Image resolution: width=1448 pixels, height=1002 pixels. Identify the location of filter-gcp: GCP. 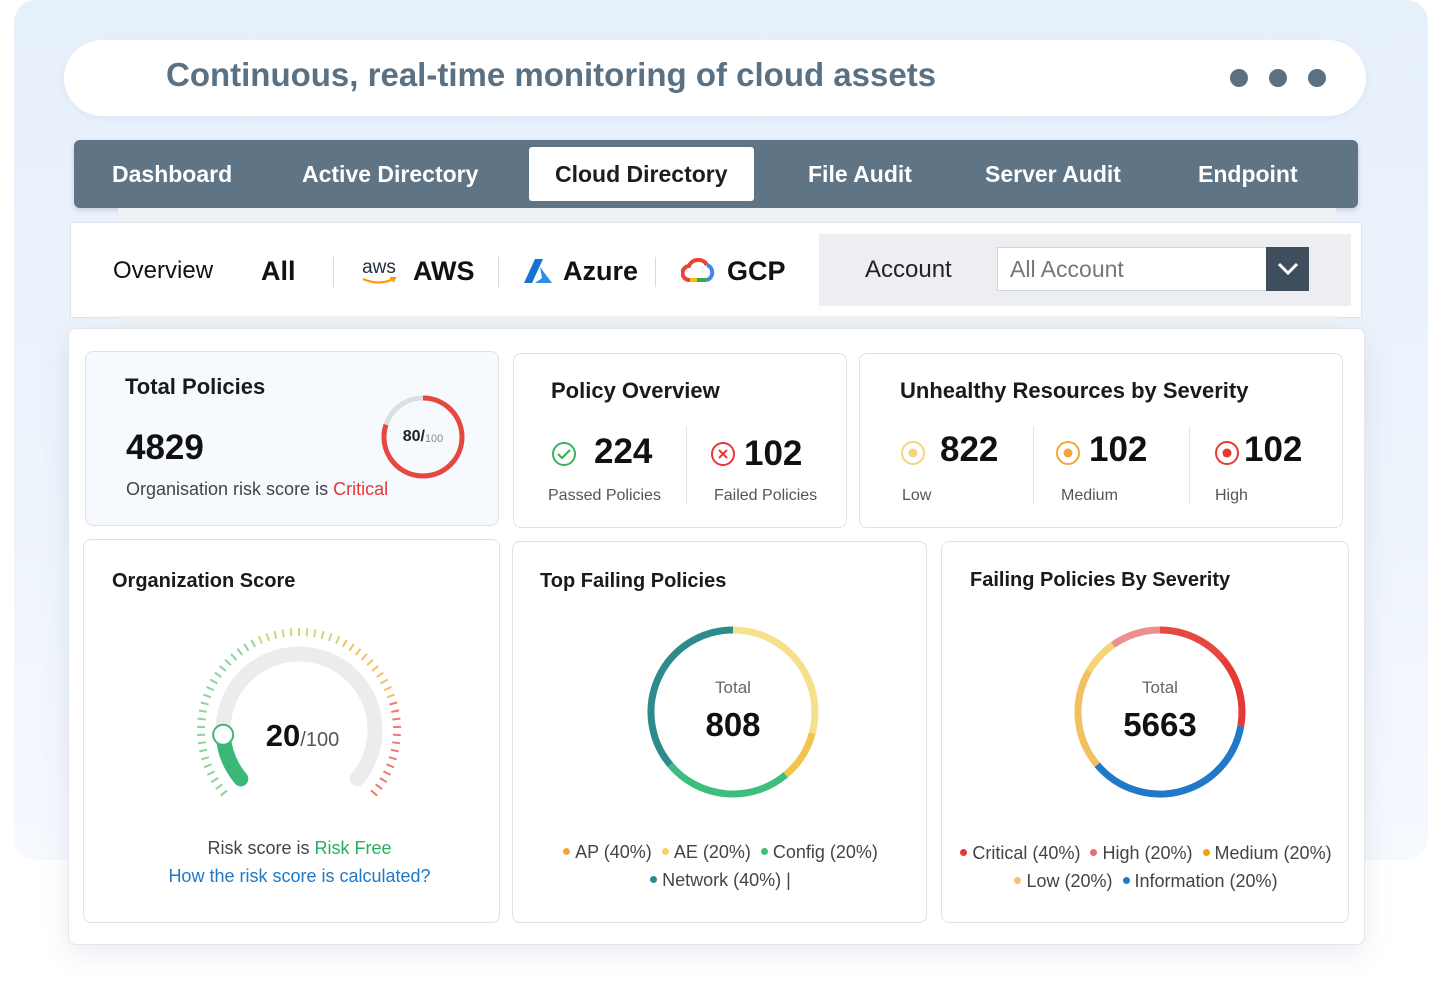
(733, 271).